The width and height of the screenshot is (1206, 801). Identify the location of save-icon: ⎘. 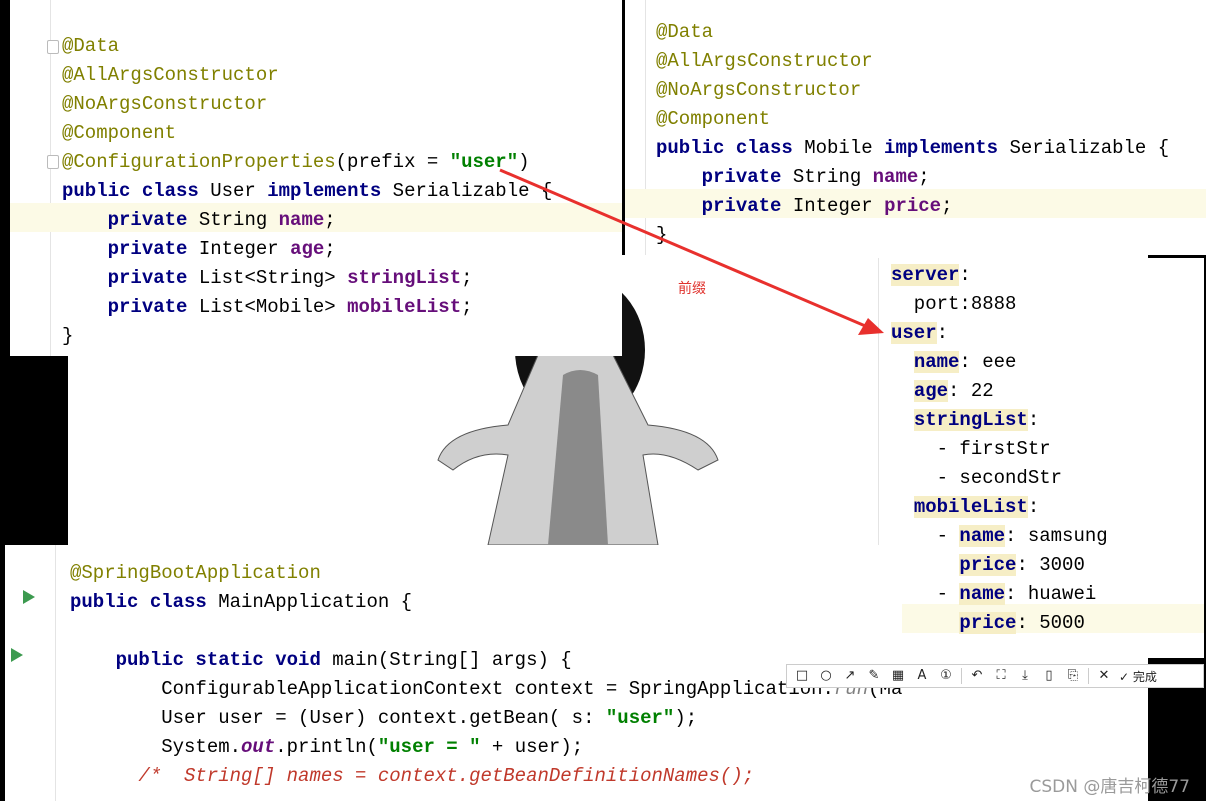
(1073, 676).